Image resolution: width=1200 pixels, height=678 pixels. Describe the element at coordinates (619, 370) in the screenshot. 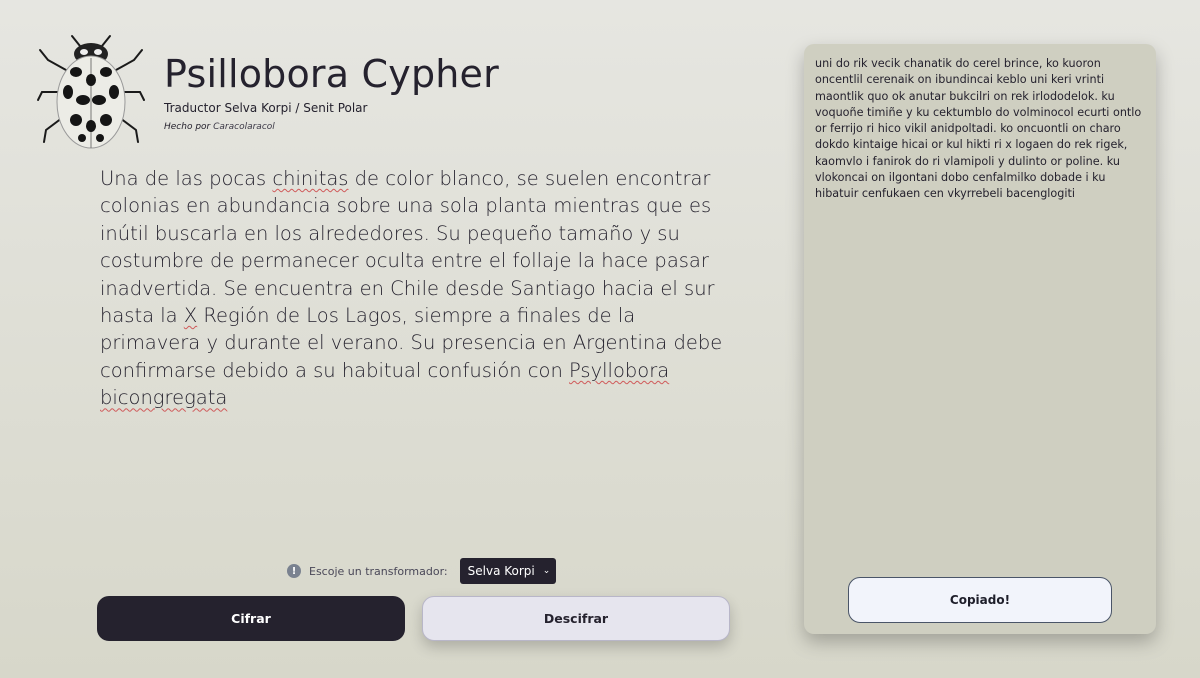

I see `source-segment-misspelled: Psyllobora` at that location.